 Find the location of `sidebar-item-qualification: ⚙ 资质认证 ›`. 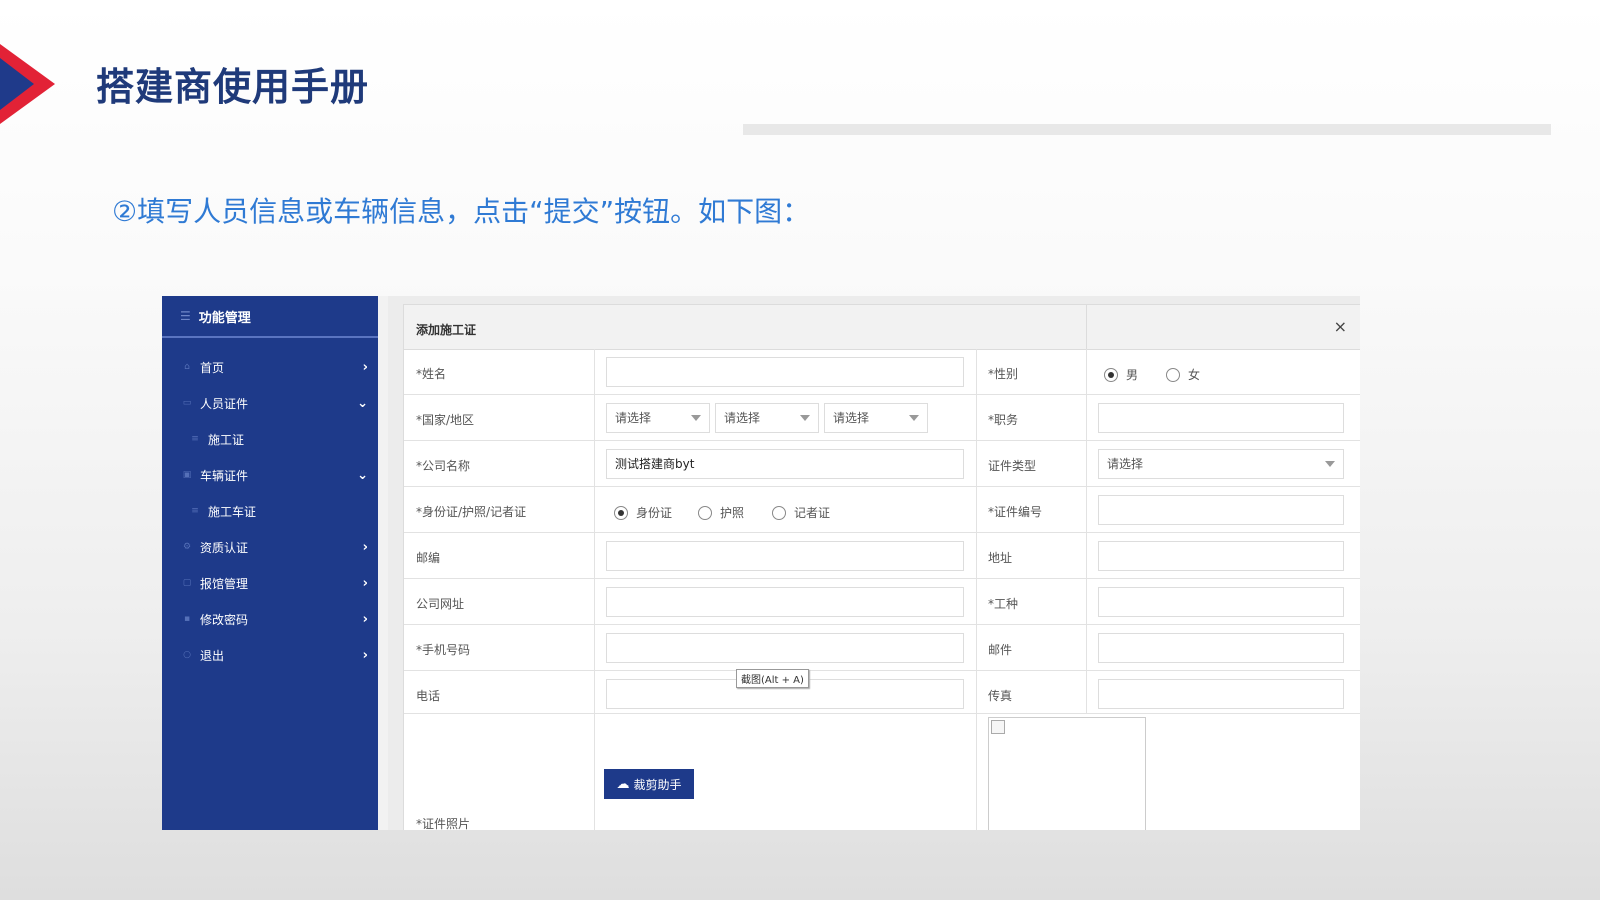

sidebar-item-qualification: ⚙ 资质认证 › is located at coordinates (270, 547).